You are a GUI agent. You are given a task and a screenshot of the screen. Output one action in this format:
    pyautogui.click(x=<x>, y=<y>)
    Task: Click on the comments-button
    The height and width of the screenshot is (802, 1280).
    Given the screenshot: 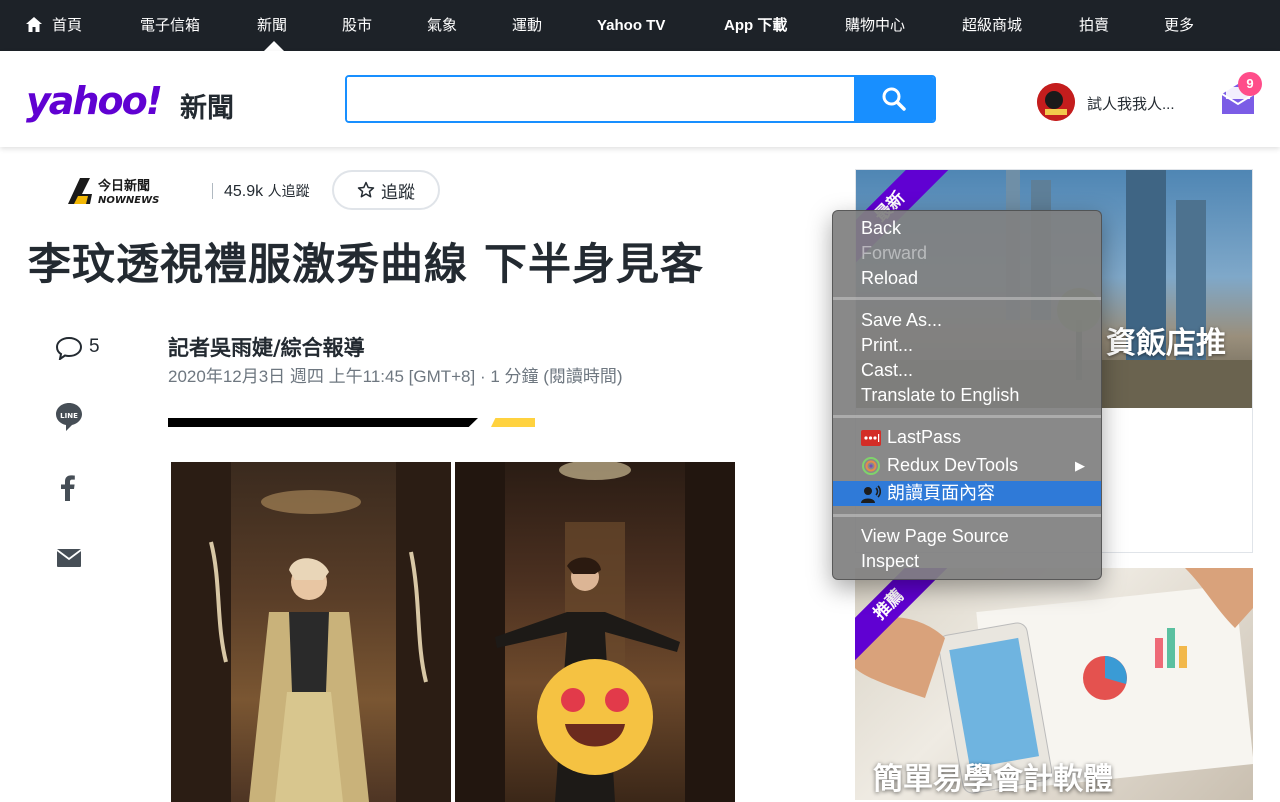 What is the action you would take?
    pyautogui.click(x=69, y=350)
    